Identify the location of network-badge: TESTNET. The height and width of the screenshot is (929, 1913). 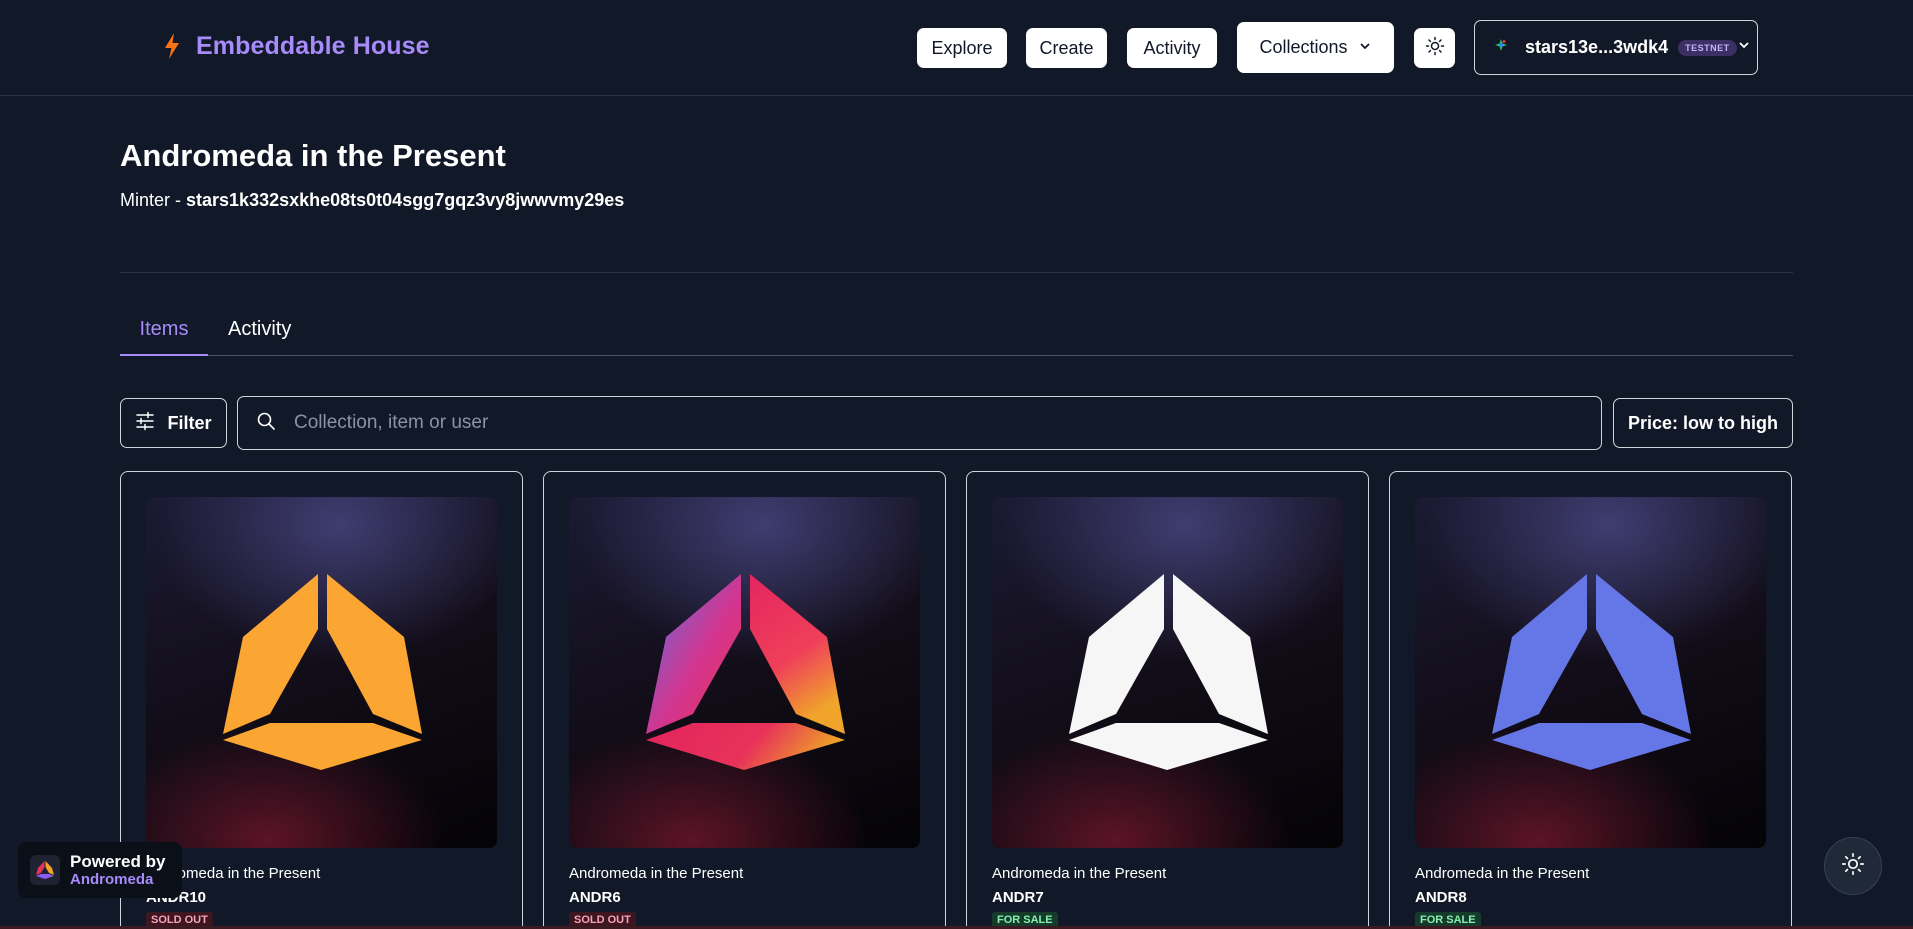
(1707, 47).